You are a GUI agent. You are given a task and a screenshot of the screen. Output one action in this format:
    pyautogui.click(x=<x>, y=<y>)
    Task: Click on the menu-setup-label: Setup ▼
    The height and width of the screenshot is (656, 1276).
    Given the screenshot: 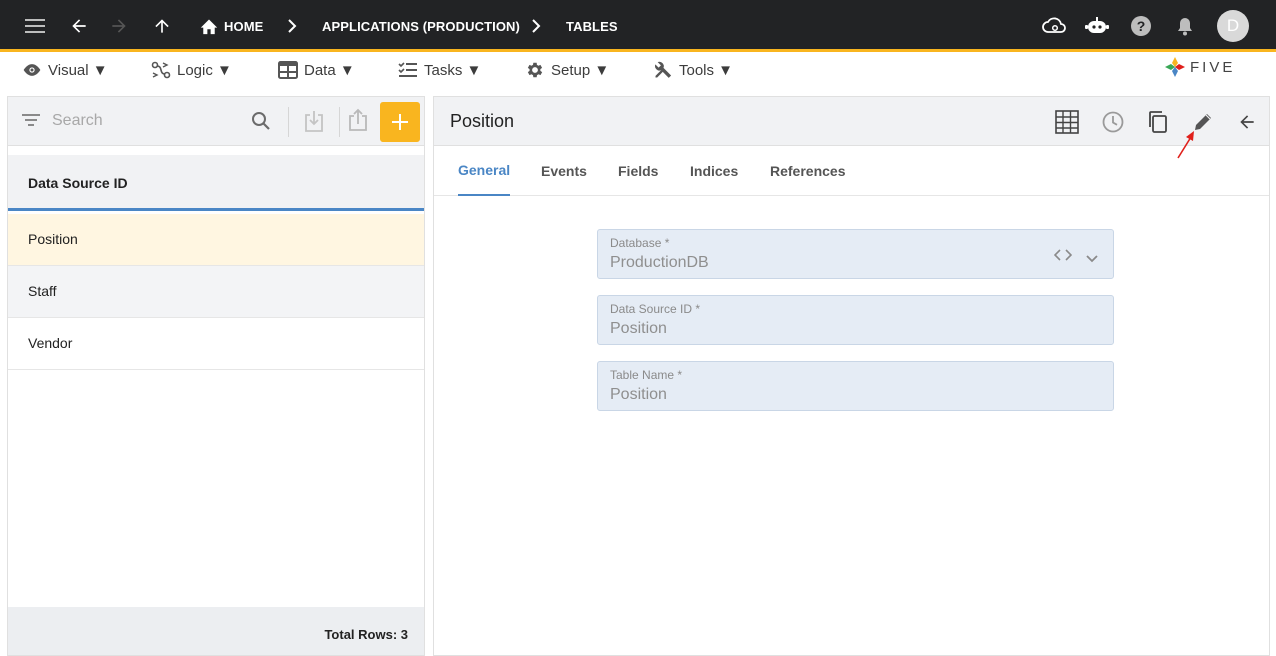 What is the action you would take?
    pyautogui.click(x=580, y=70)
    